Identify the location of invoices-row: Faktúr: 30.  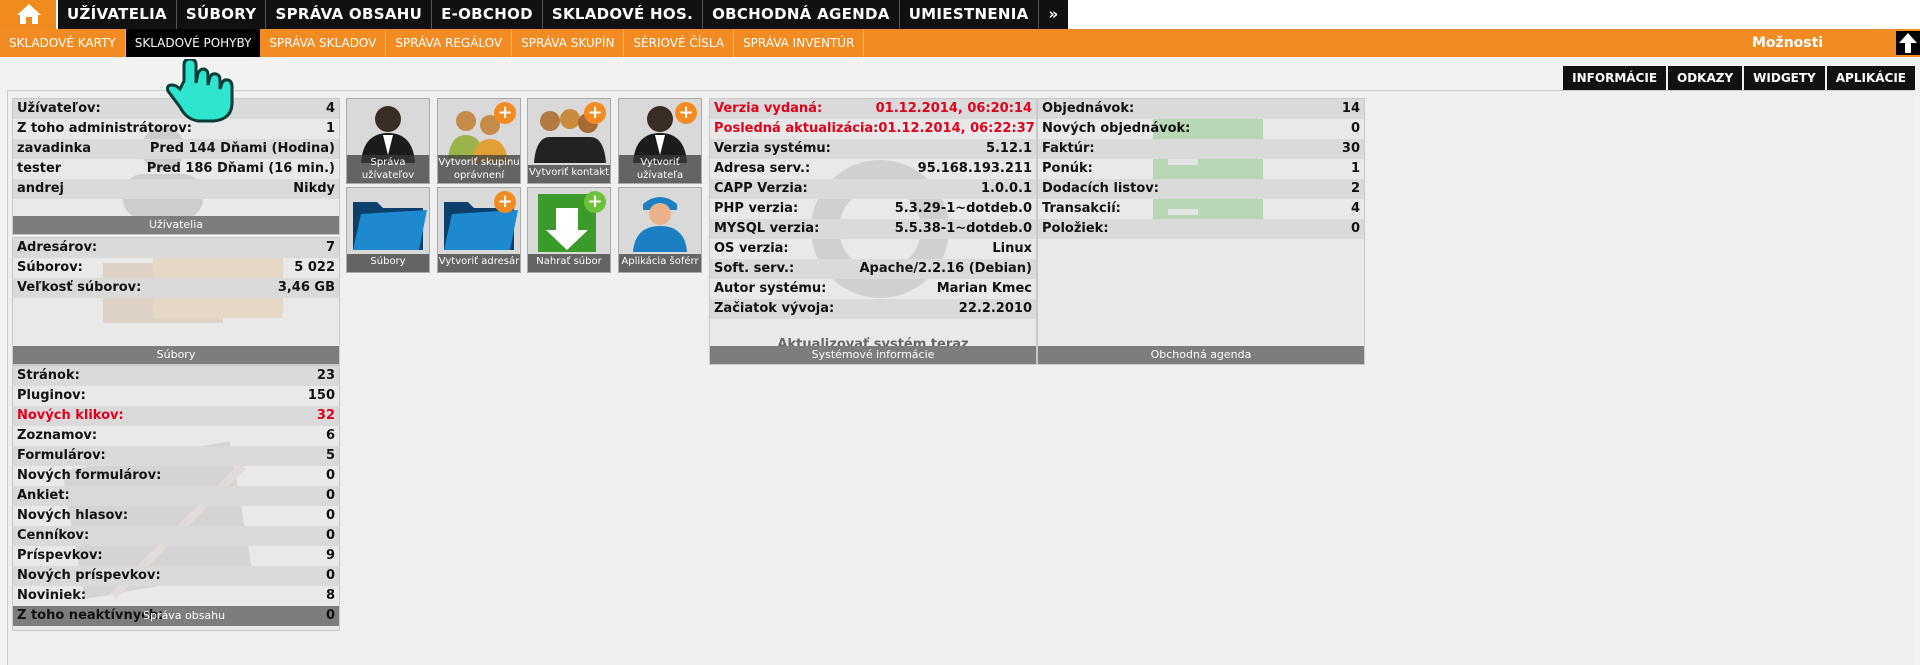
(1201, 149).